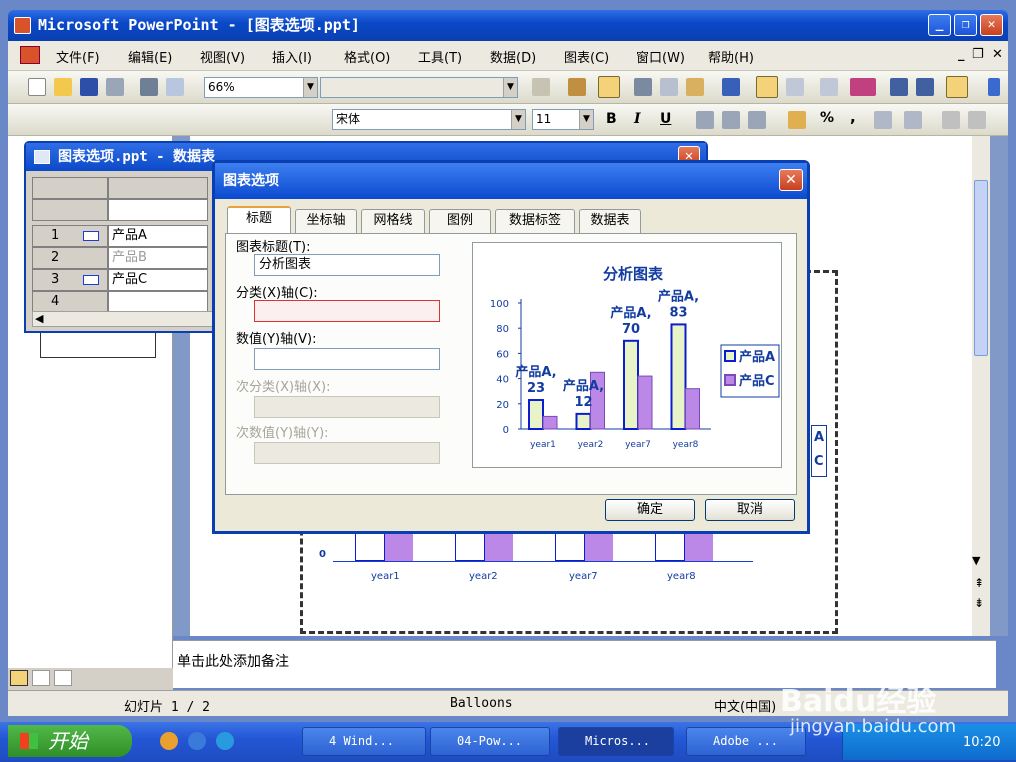 This screenshot has width=1016, height=762. I want to click on value-axis-input, so click(347, 359).